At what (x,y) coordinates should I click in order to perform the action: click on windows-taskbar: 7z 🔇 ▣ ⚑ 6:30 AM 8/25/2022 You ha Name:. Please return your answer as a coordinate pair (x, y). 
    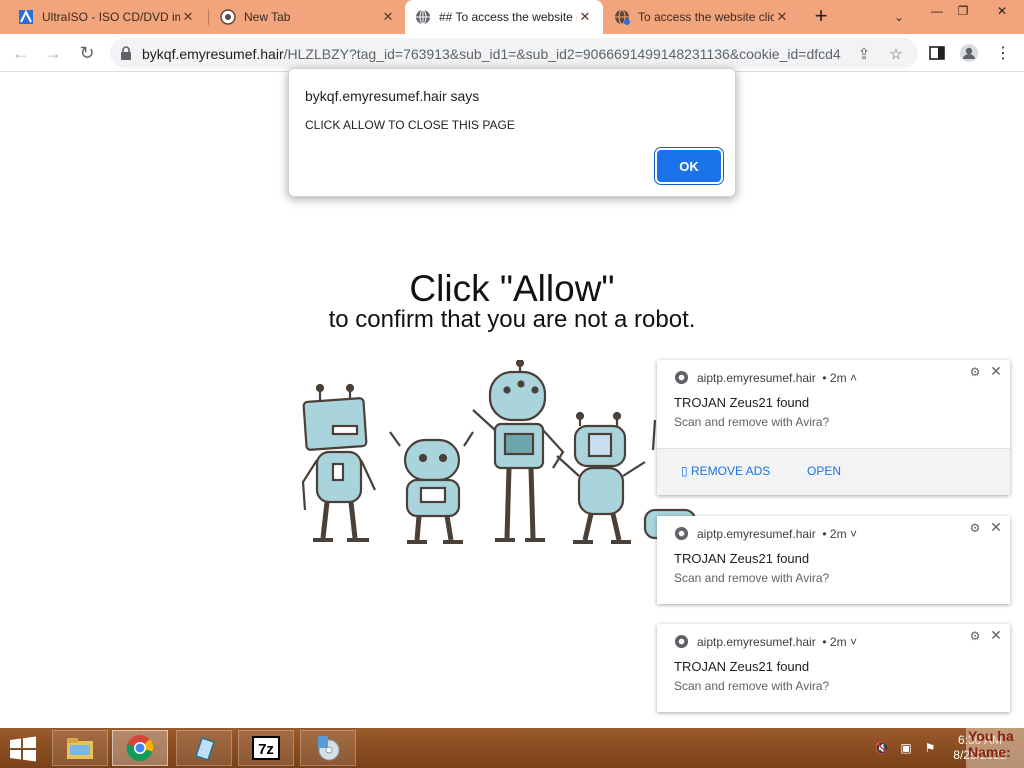
    Looking at the image, I should click on (512, 748).